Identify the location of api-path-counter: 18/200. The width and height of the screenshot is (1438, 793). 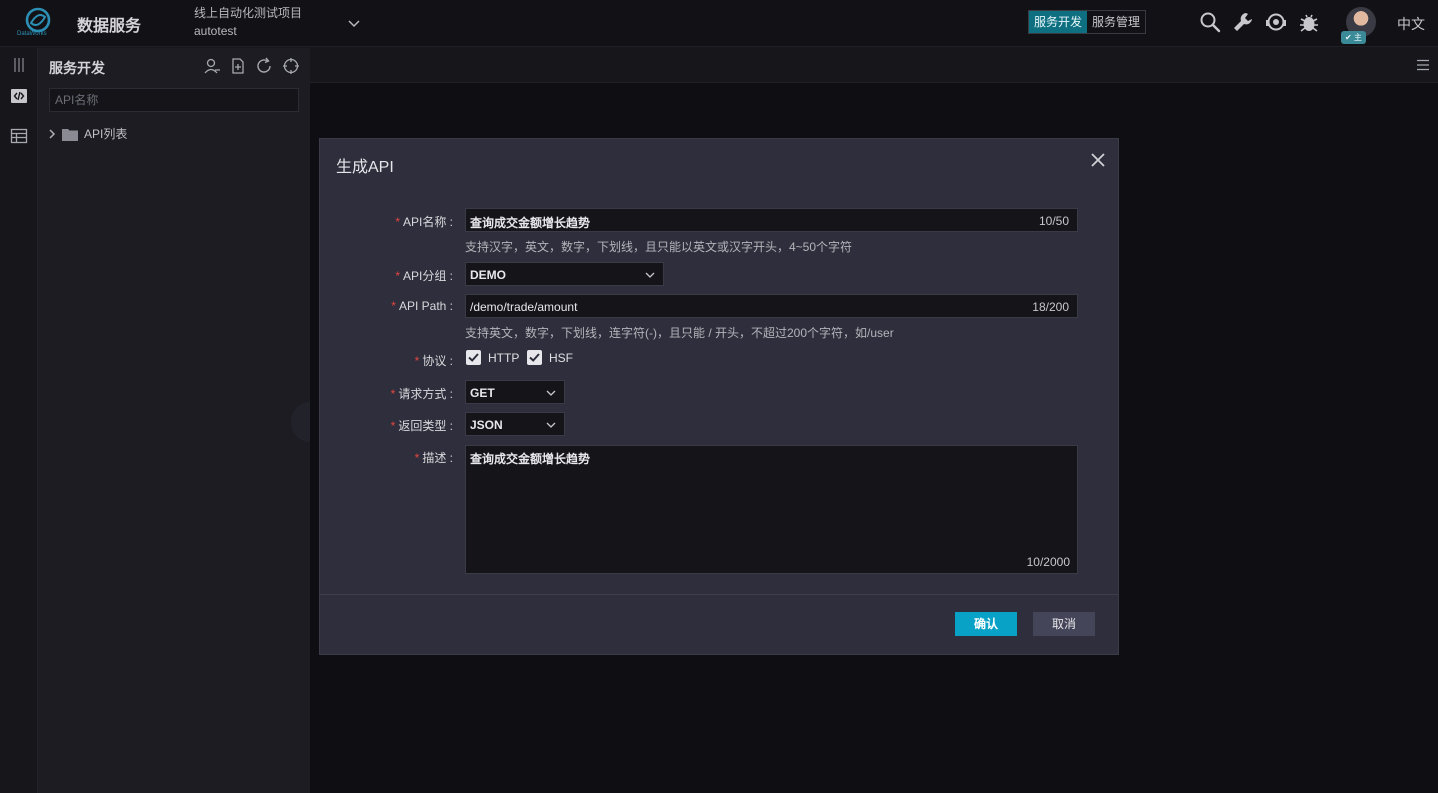
(1050, 307).